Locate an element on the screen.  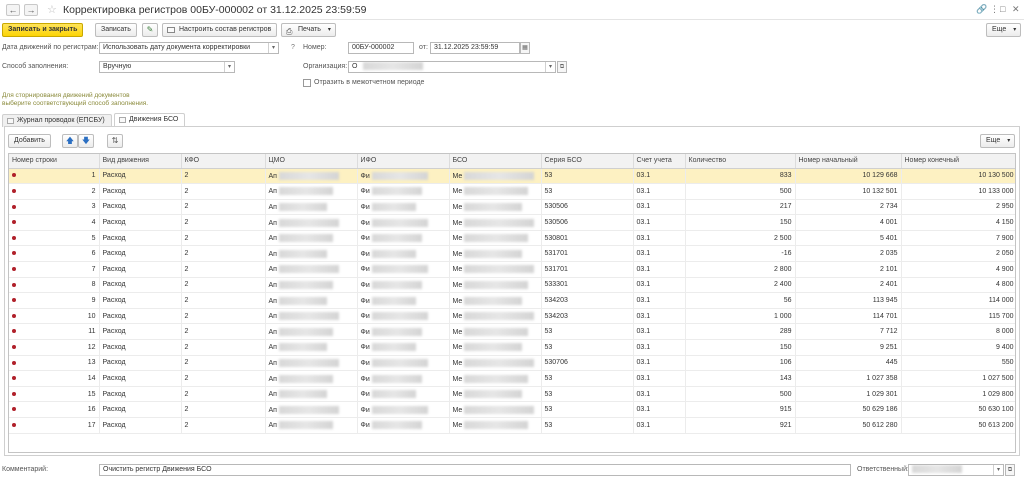
close-icon: ✕ is located at coordinates (1016, 9).